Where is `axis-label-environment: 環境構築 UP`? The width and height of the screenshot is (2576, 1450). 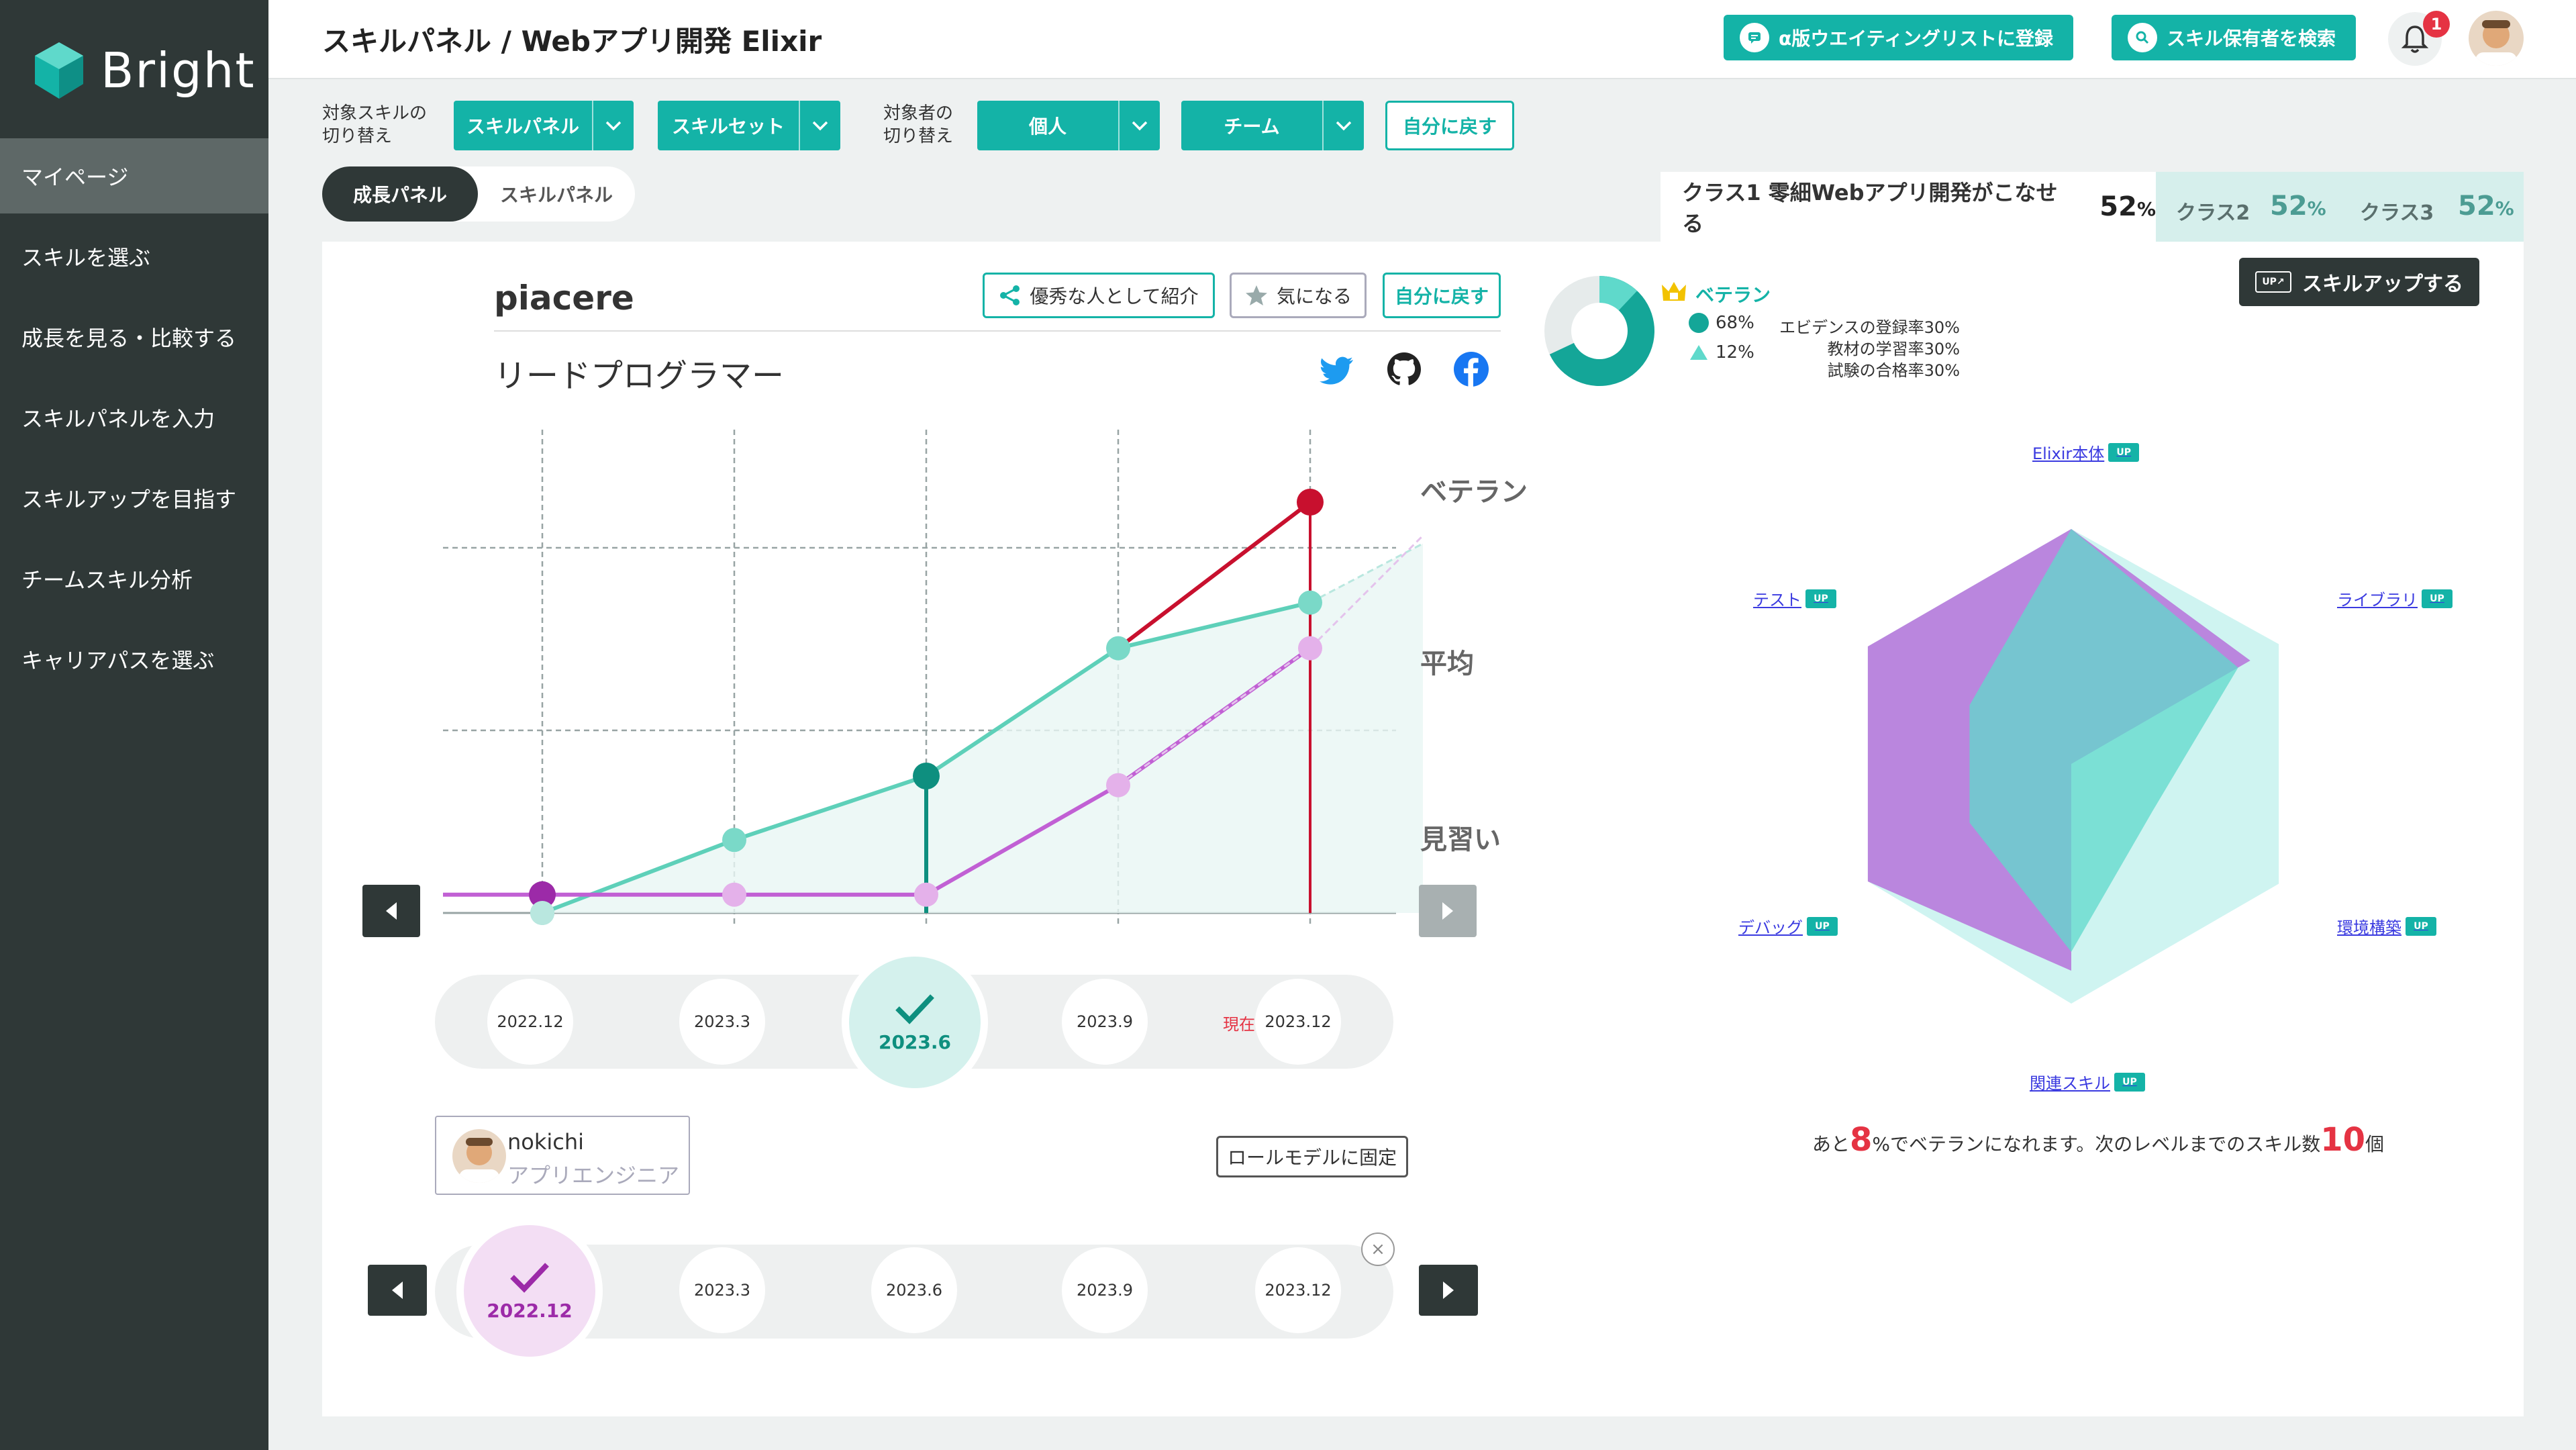 axis-label-environment: 環境構築 UP is located at coordinates (2386, 926).